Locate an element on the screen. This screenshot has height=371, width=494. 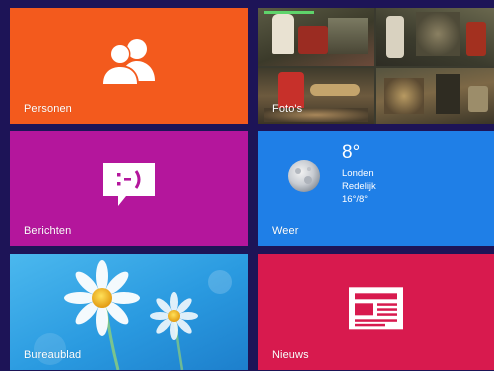
people-icon is located at coordinates (128, 62).